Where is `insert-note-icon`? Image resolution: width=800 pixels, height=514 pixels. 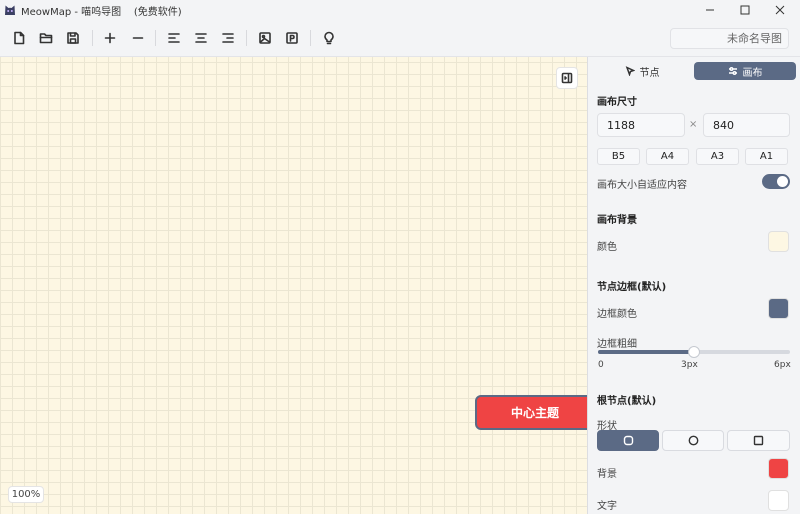
insert-note-icon is located at coordinates (292, 38).